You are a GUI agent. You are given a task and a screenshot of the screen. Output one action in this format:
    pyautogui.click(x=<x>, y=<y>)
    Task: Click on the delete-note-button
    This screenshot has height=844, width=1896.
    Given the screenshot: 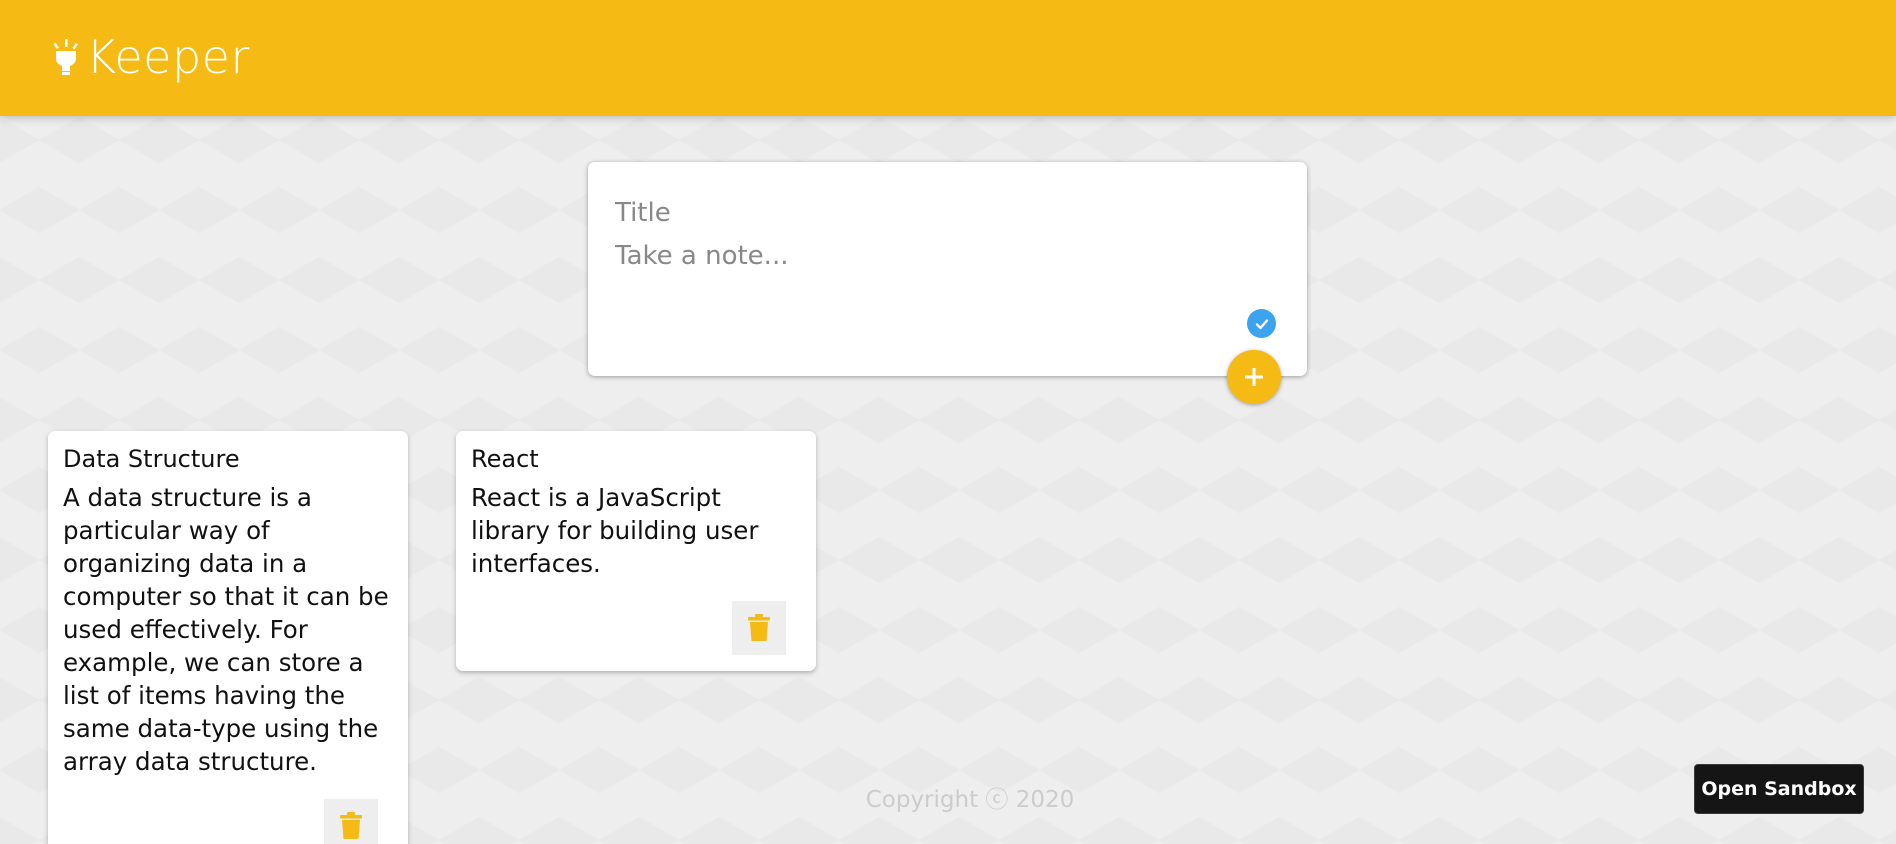 What is the action you would take?
    pyautogui.click(x=759, y=628)
    